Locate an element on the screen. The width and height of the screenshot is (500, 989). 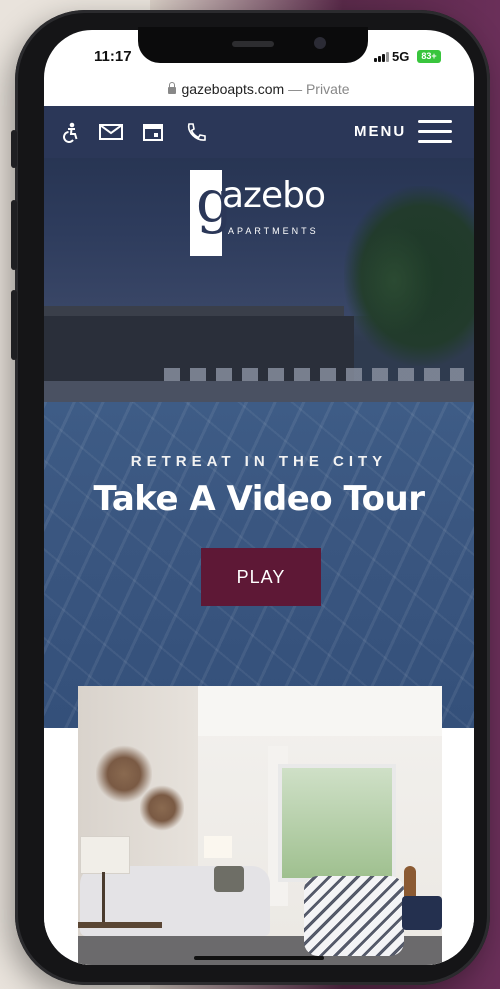
hero-tree-small is located at coordinates (394, 281).